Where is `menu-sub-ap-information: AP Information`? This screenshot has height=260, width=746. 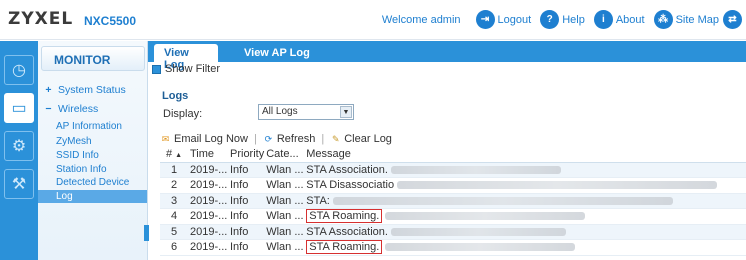 menu-sub-ap-information: AP Information is located at coordinates (89, 126).